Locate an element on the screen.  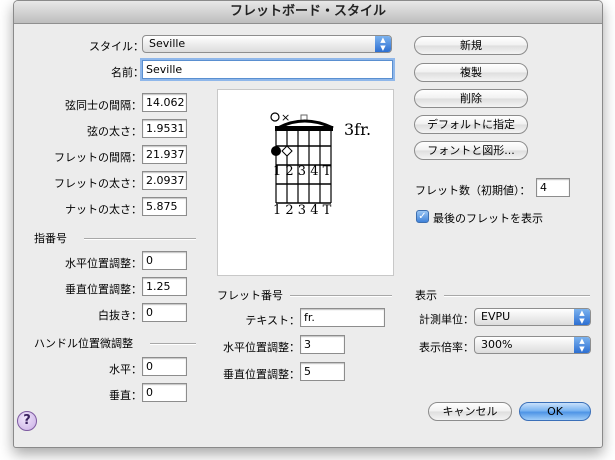
fret-v-label: 垂直位置調整： is located at coordinates (261, 374).